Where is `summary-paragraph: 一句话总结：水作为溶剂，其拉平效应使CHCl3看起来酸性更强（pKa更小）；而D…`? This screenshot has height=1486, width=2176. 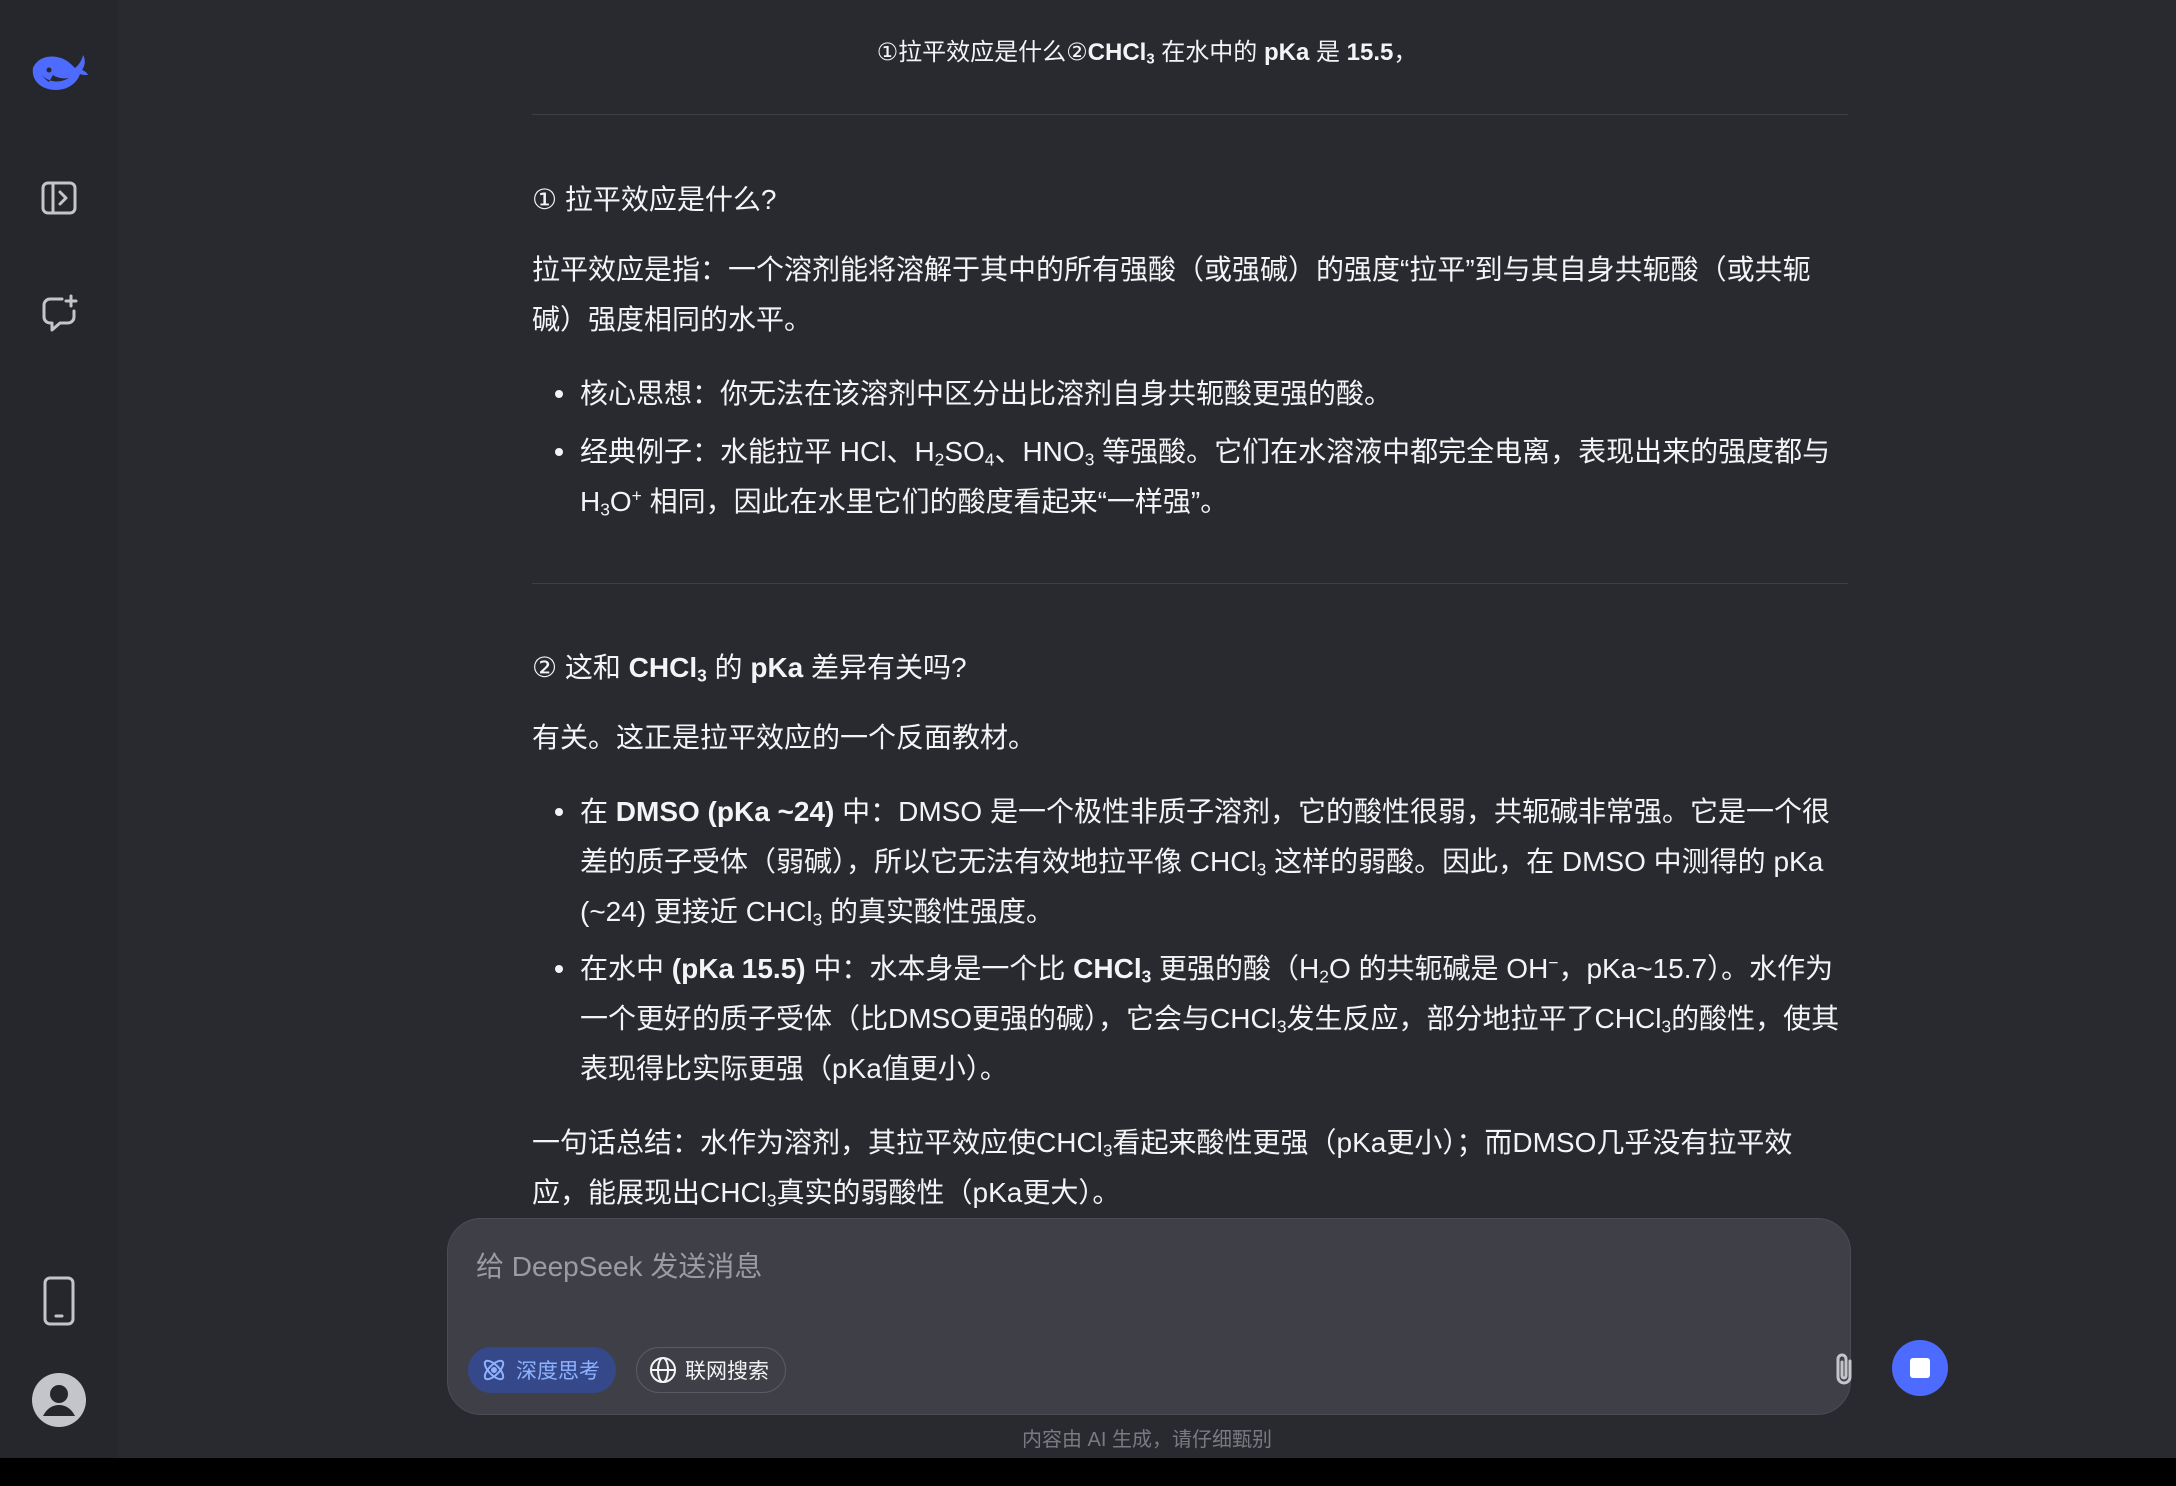
summary-paragraph: 一句话总结：水作为溶剂，其拉平效应使CHCl3看起来酸性更强（pKa更小）；而D… is located at coordinates (1162, 1169).